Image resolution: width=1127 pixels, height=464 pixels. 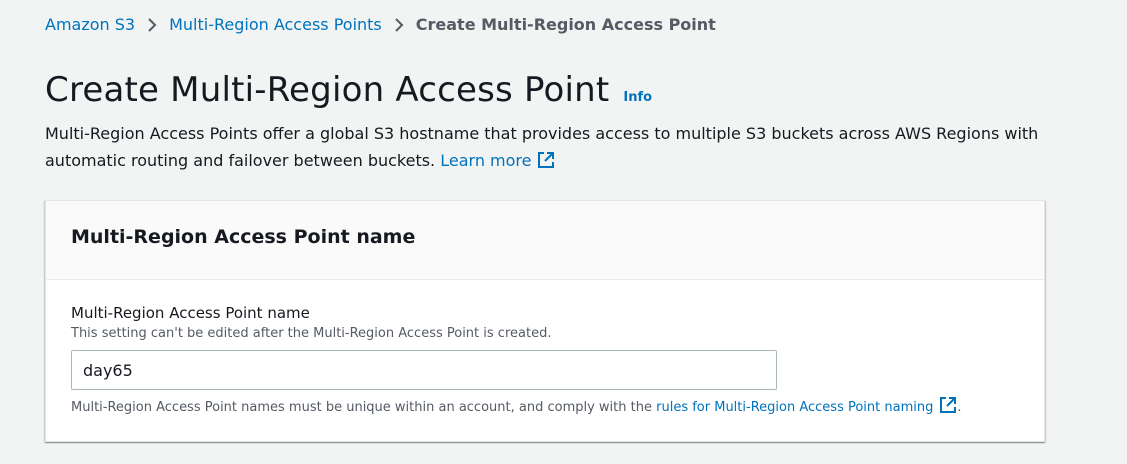 What do you see at coordinates (486, 160) in the screenshot?
I see `learn-more-label: Learn more` at bounding box center [486, 160].